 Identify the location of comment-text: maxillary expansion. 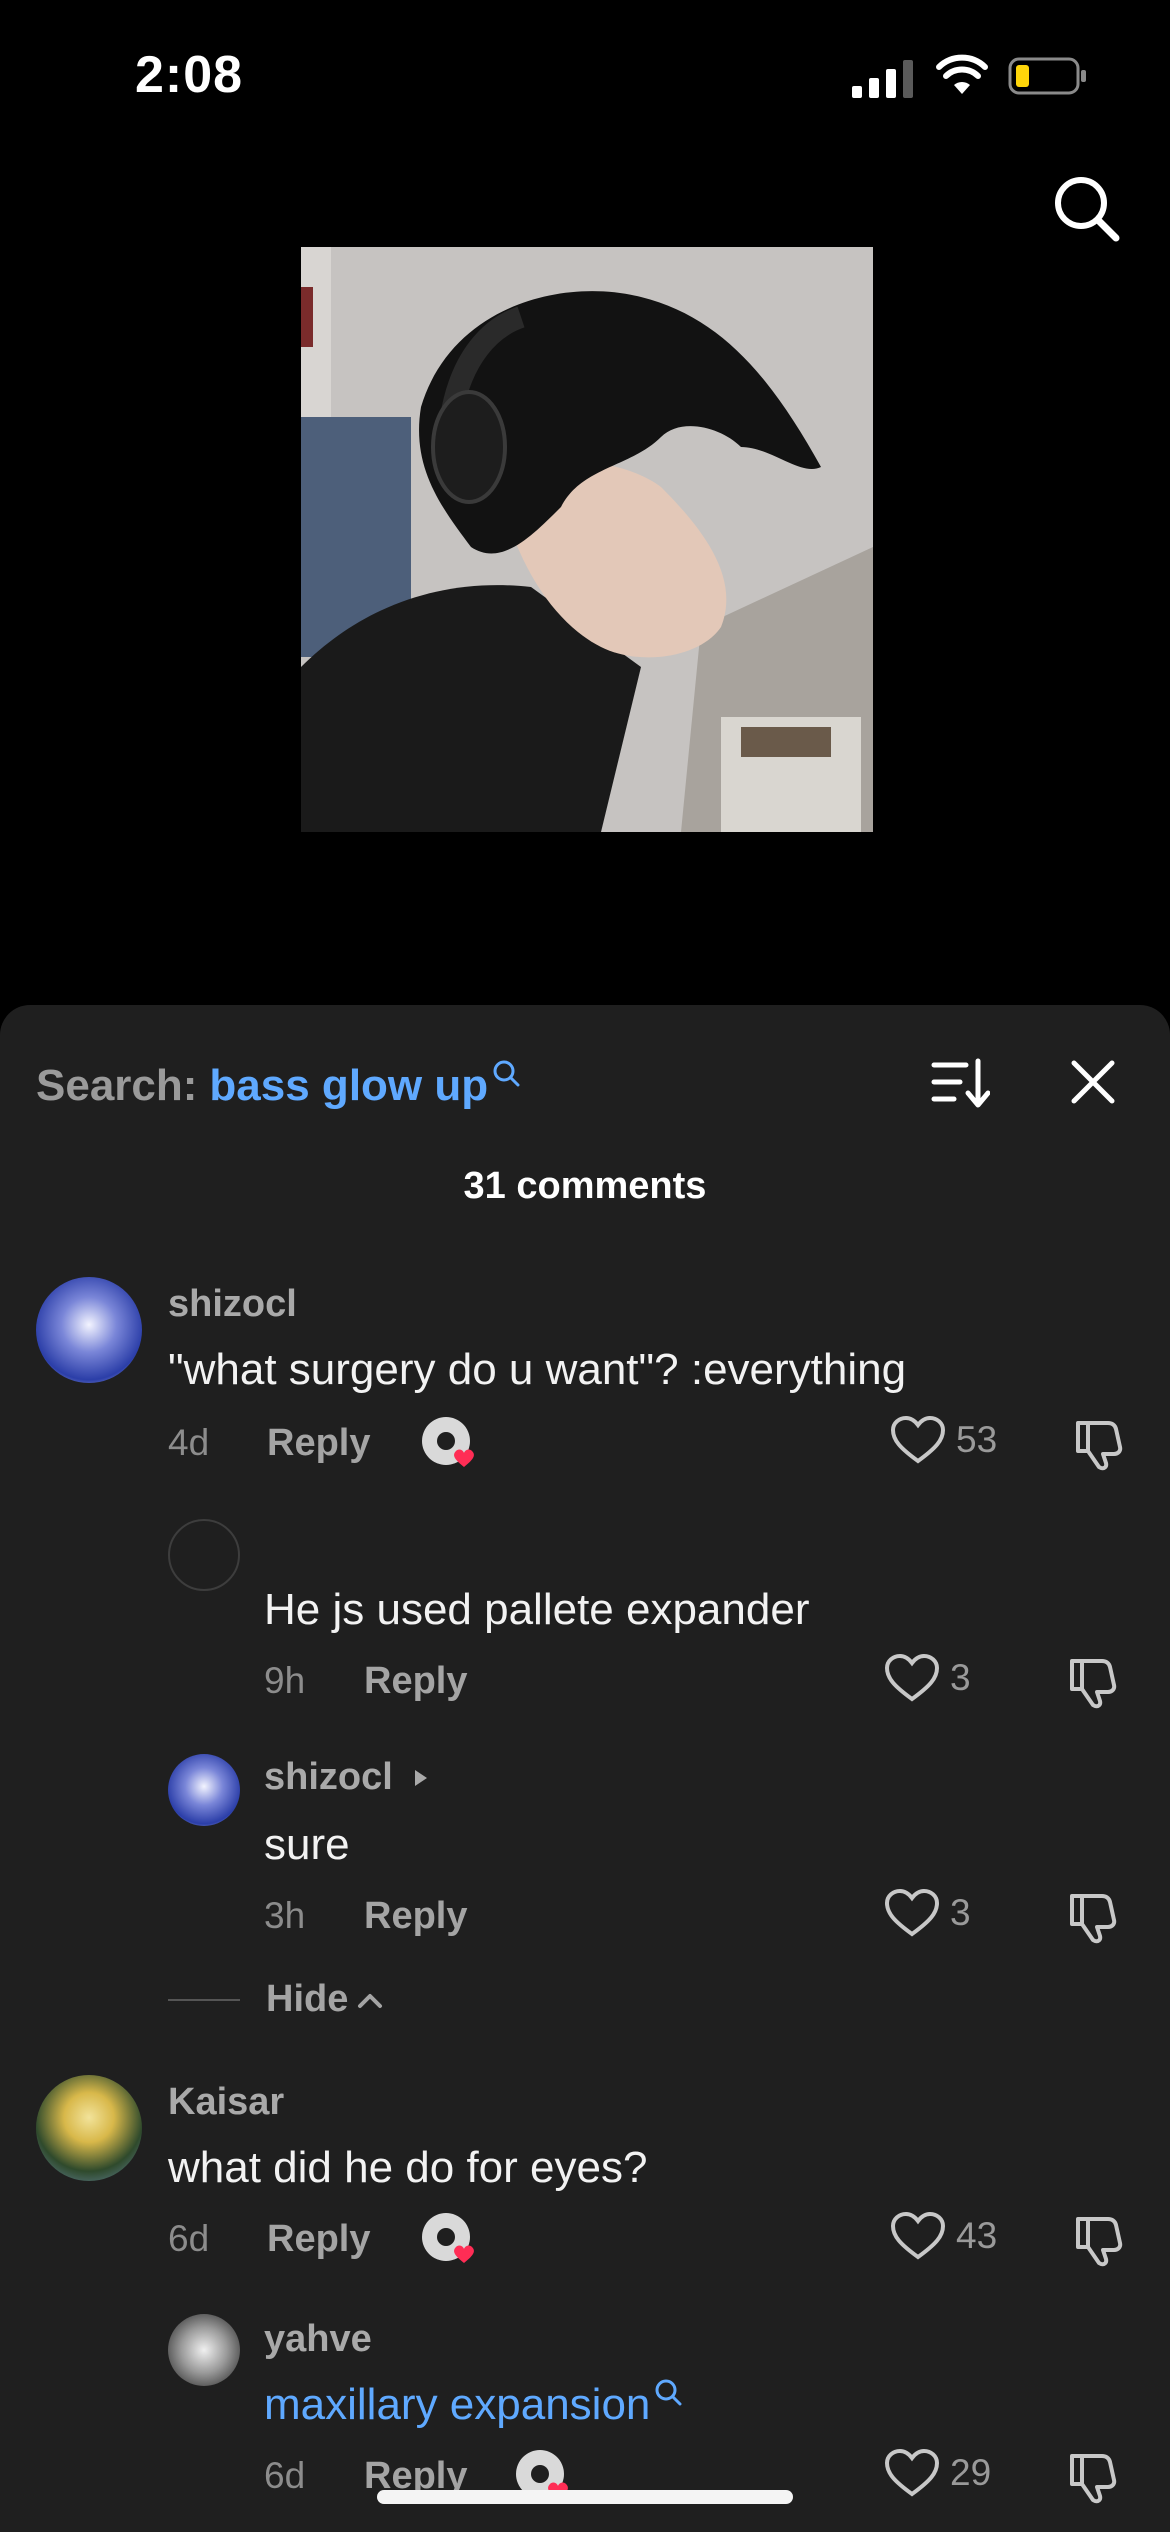
(473, 2404).